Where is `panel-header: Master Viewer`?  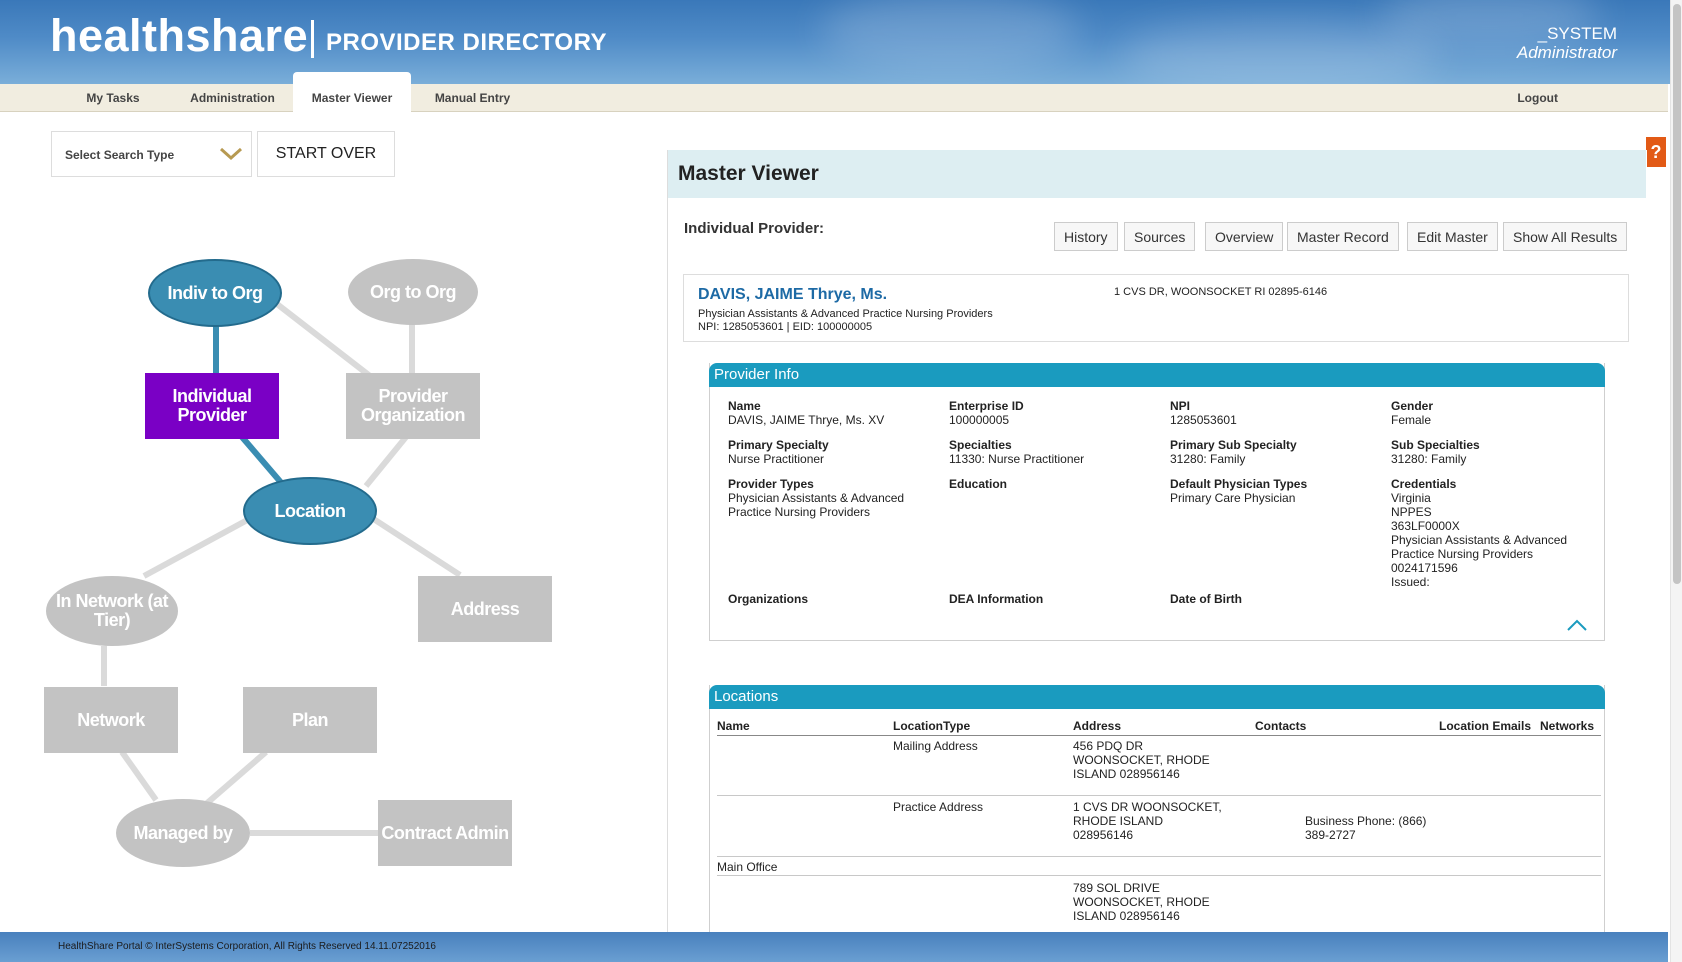
panel-header: Master Viewer is located at coordinates (1157, 174).